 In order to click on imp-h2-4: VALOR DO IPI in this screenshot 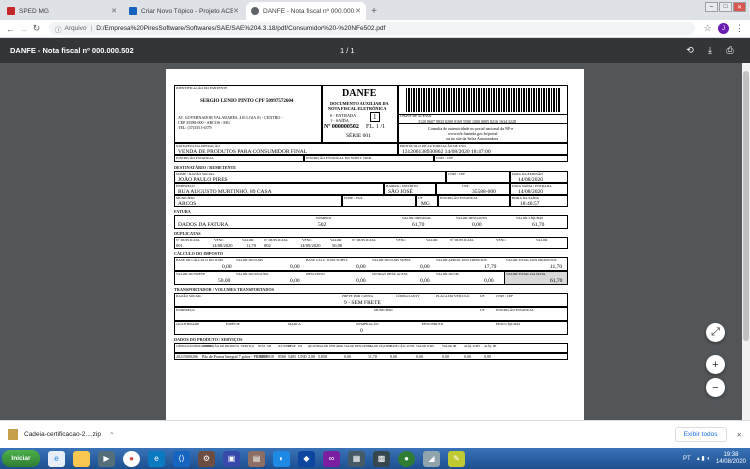, I will do `click(447, 274)`.